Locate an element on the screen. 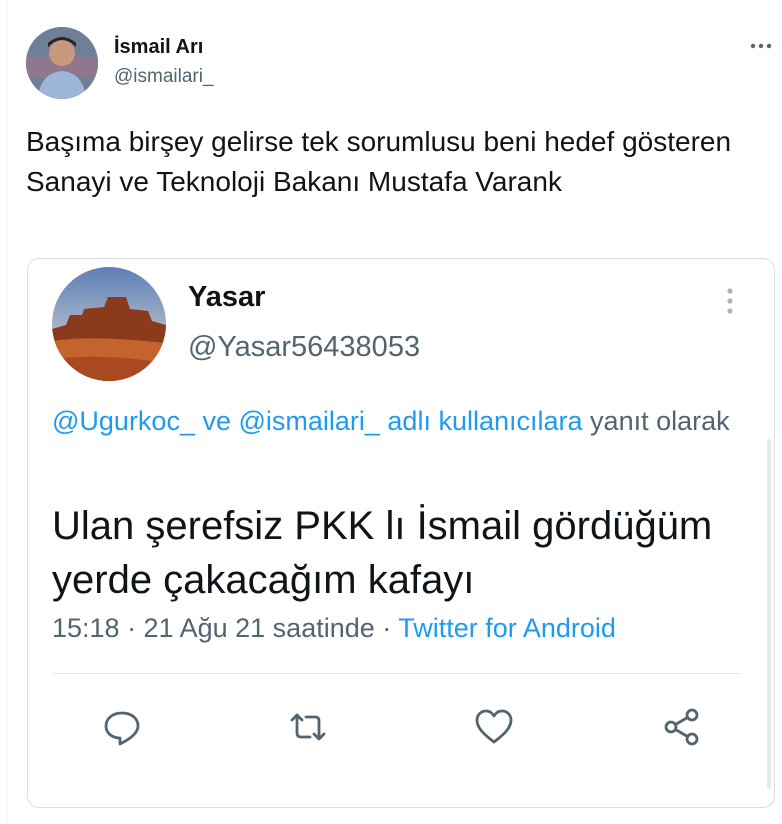  author-handle: @ismailari_ is located at coordinates (164, 77).